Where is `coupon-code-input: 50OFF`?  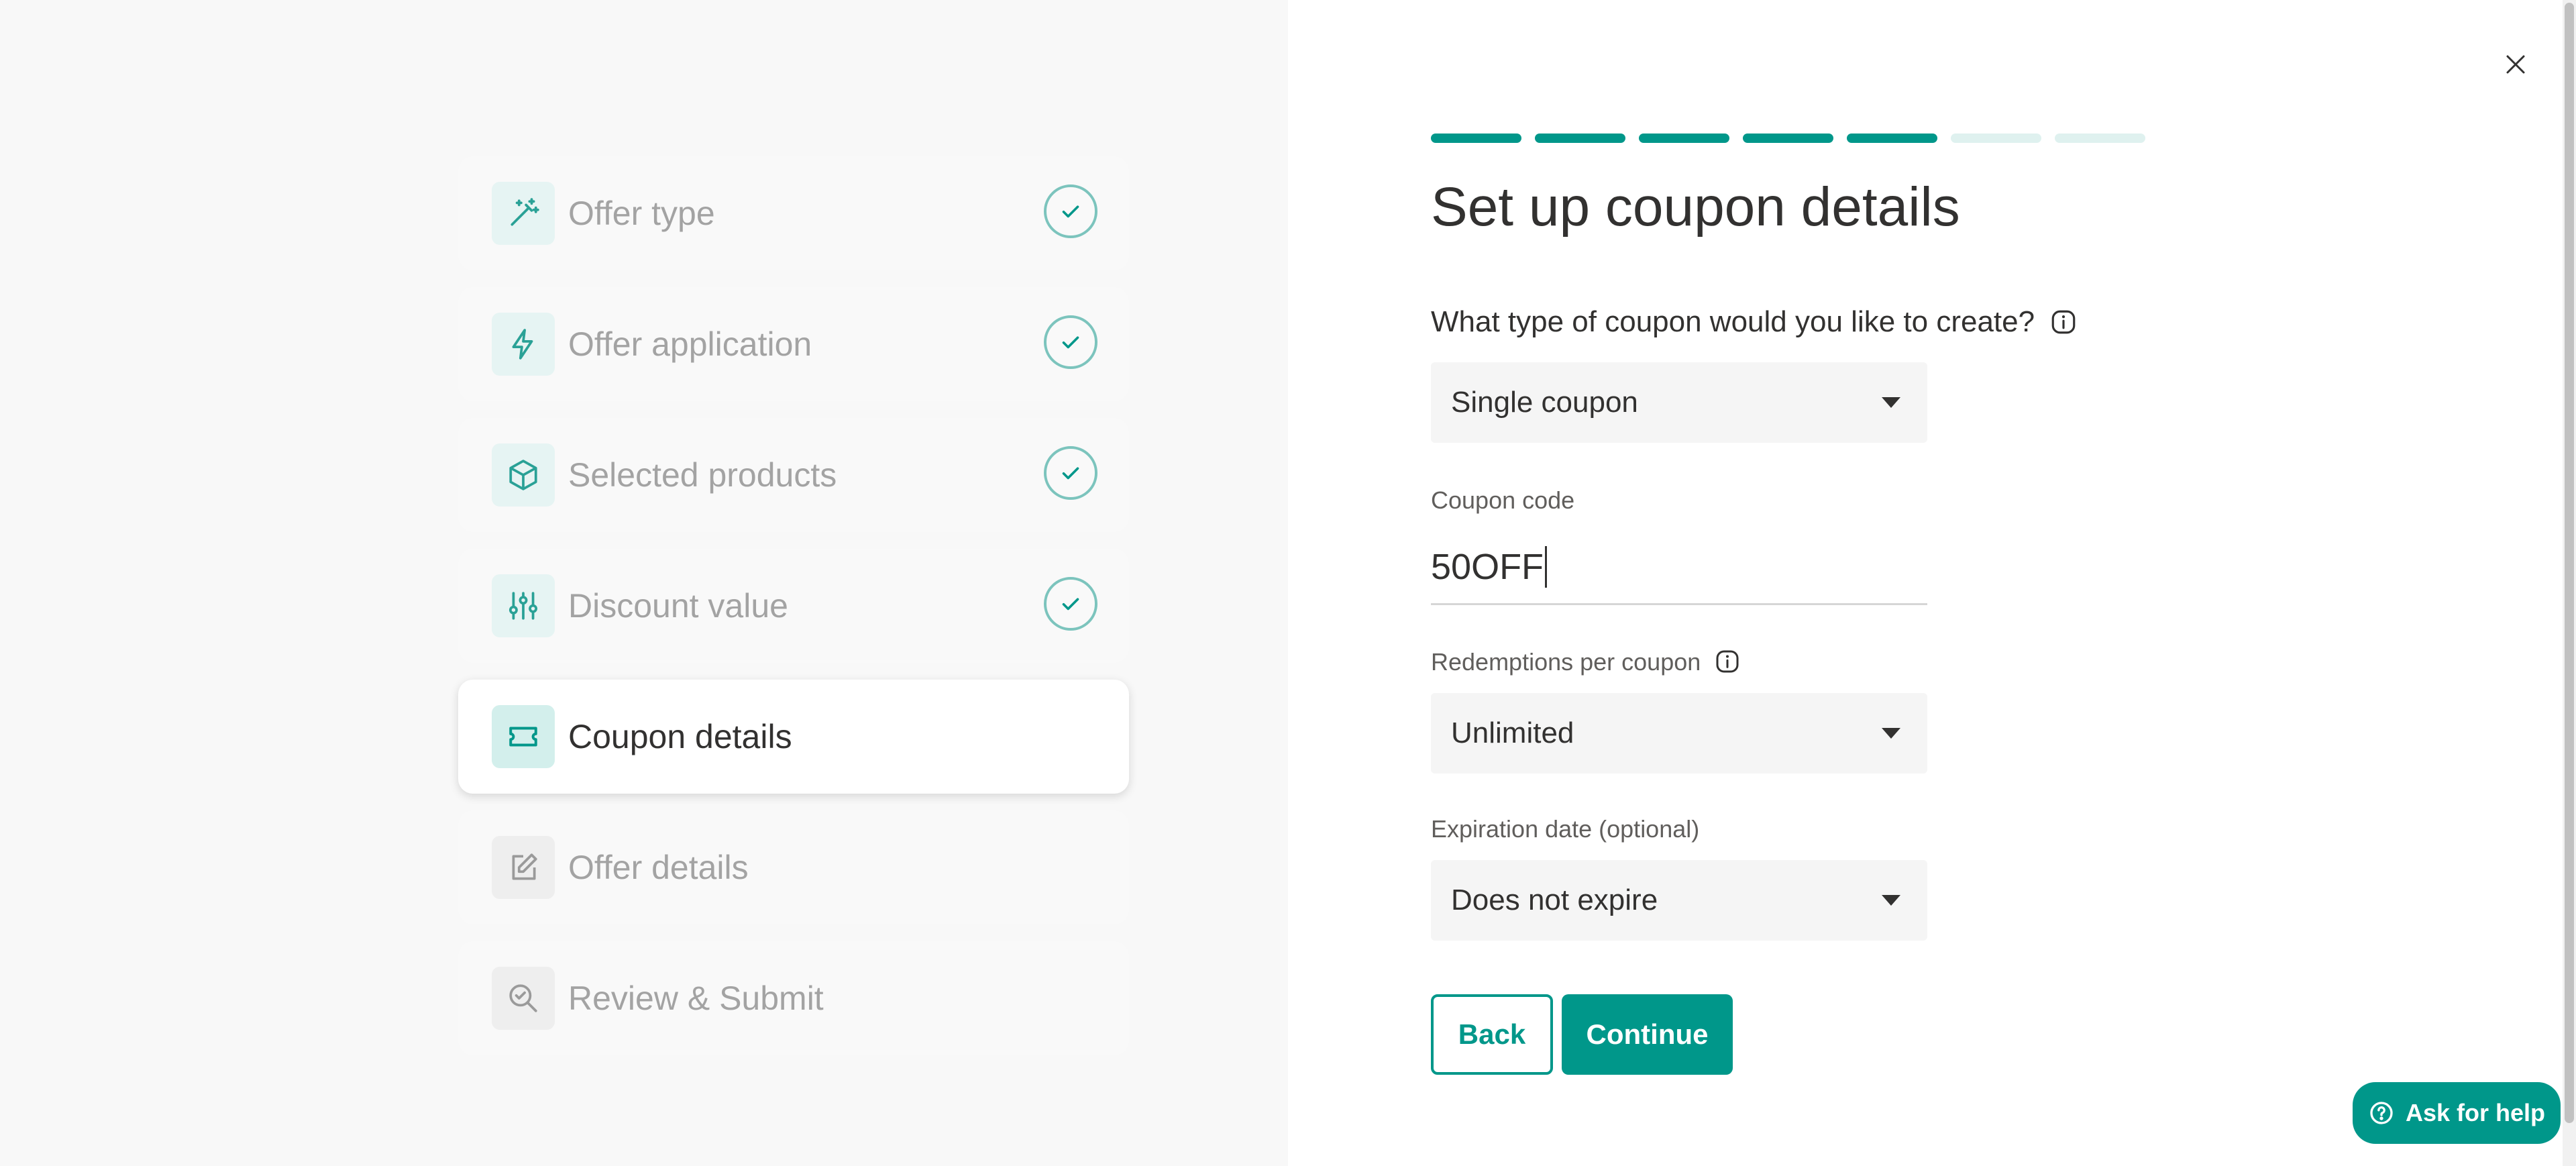 coupon-code-input: 50OFF is located at coordinates (1679, 567).